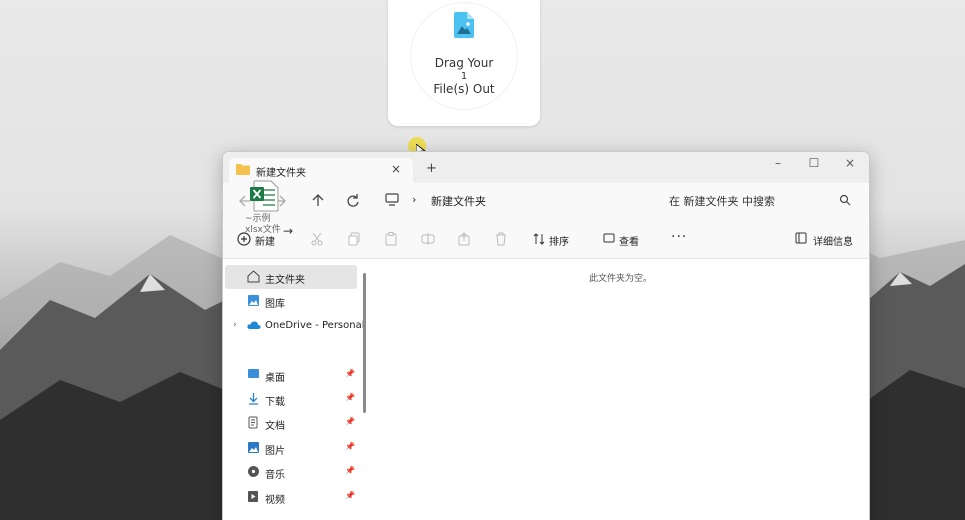 The width and height of the screenshot is (965, 520). I want to click on sidebar-item-music: 音乐 📌, so click(291, 472).